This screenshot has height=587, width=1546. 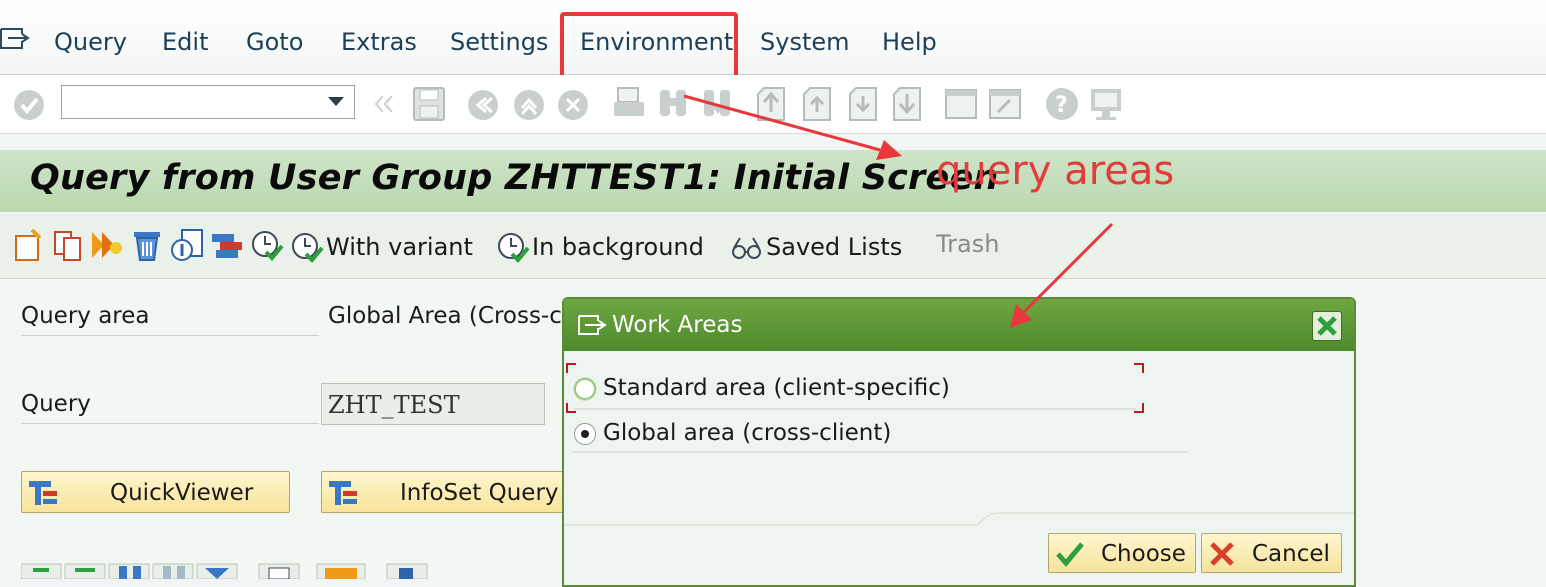 What do you see at coordinates (479, 493) in the screenshot?
I see `infoset-query-label: InfoSet Query` at bounding box center [479, 493].